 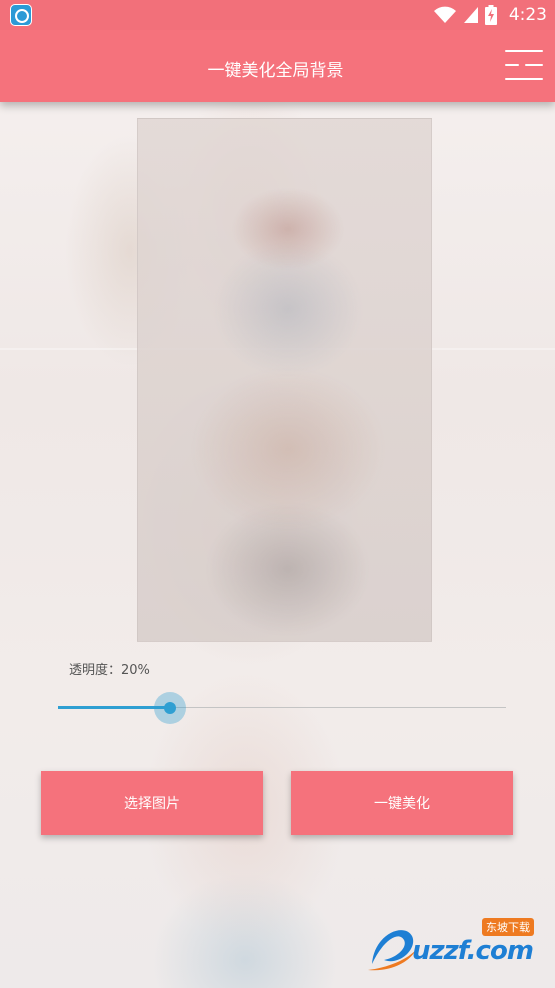 I want to click on watermark-logo: uzzf.com 东坡下载, so click(x=456, y=944).